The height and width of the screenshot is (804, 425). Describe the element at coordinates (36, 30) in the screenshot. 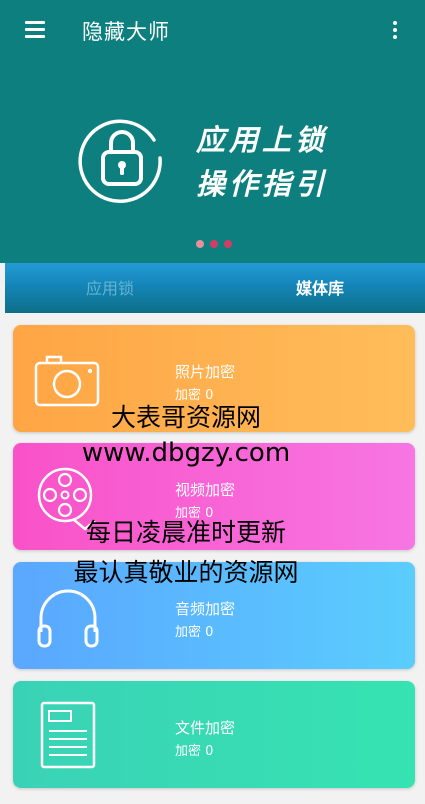

I see `menu-icon` at that location.